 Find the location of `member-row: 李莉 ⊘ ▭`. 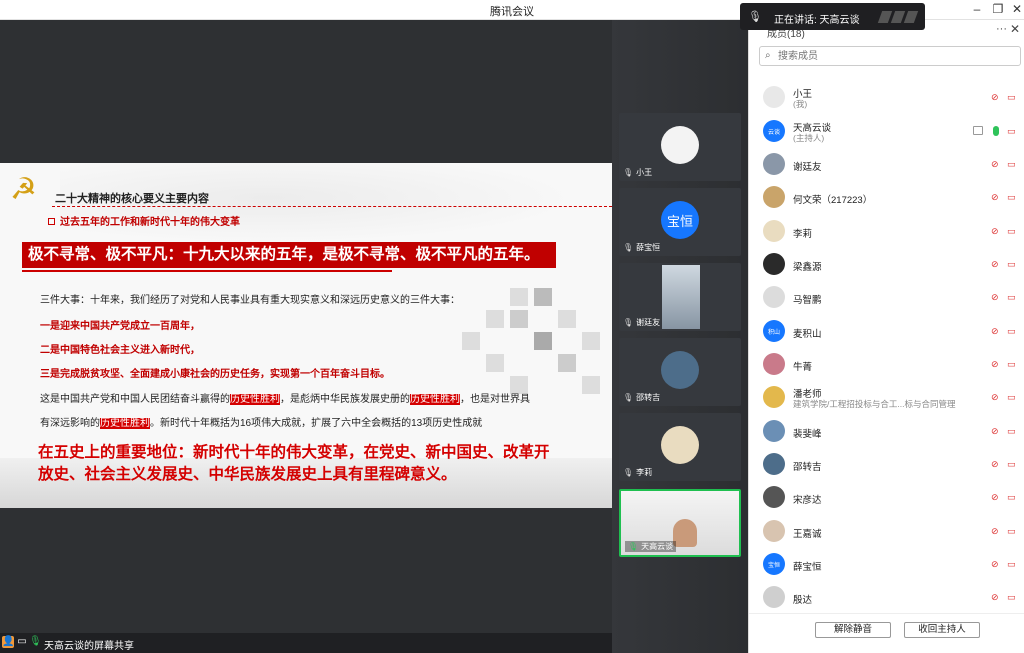

member-row: 李莉 ⊘ ▭ is located at coordinates (886, 232).